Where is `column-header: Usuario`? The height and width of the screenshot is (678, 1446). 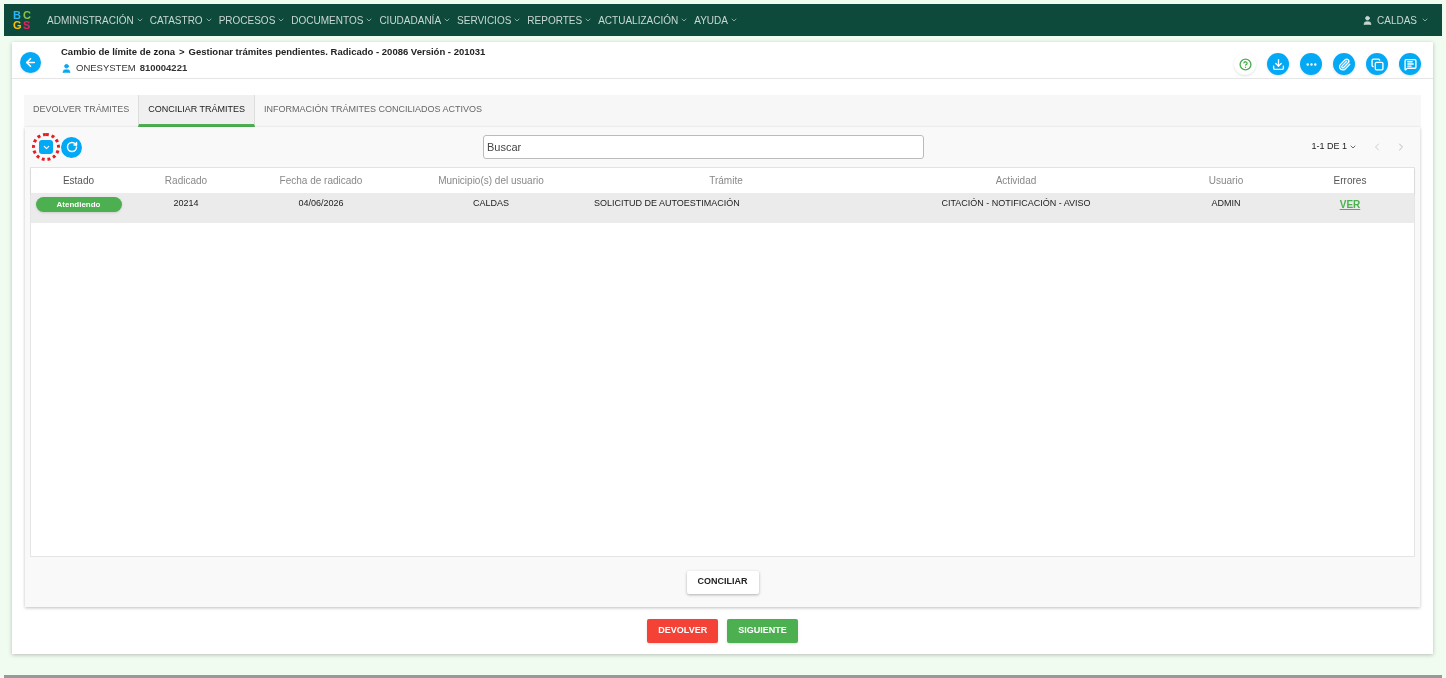
column-header: Usuario is located at coordinates (1226, 181).